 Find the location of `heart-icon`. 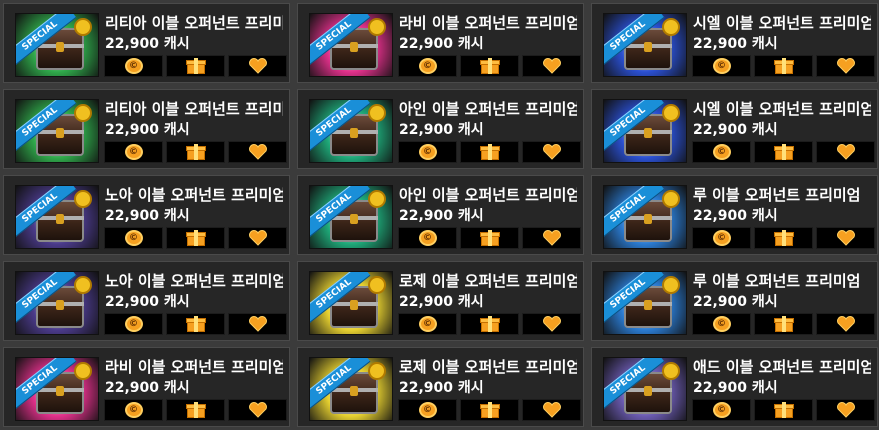

heart-icon is located at coordinates (258, 66).